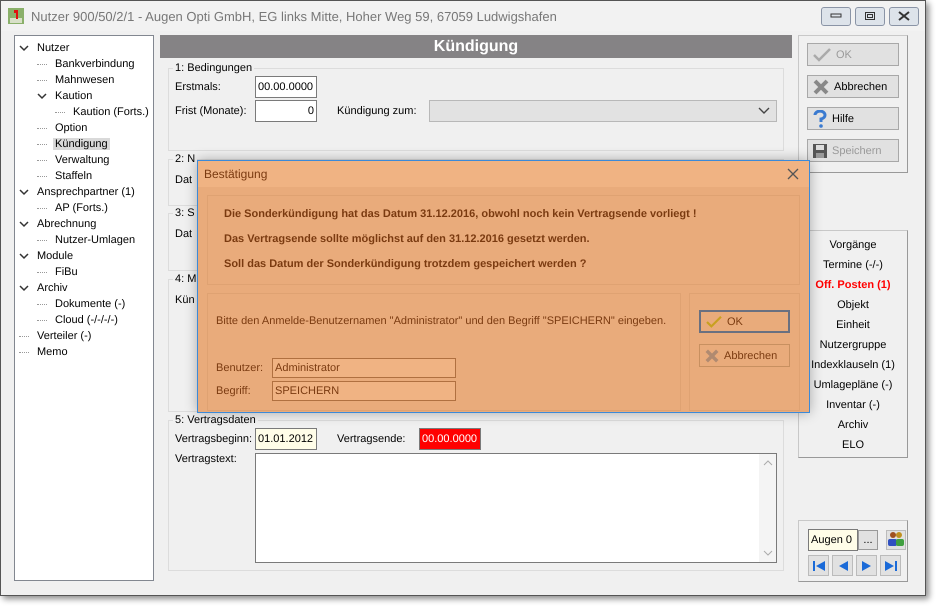 This screenshot has height=609, width=938. I want to click on tree-item: Module, so click(55, 256).